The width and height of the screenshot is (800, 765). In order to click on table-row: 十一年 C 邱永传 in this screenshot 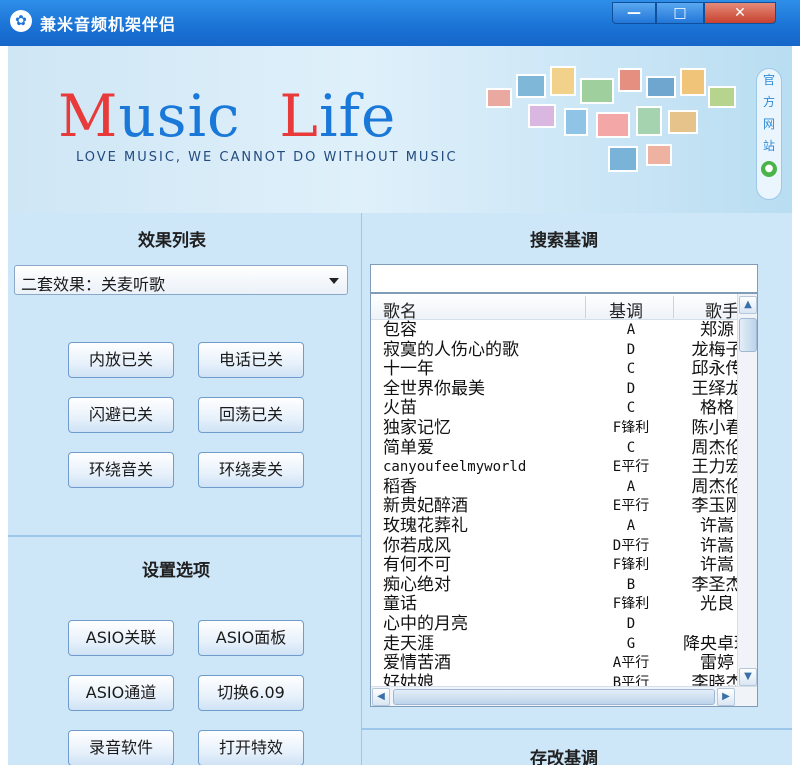, I will do `click(564, 370)`.